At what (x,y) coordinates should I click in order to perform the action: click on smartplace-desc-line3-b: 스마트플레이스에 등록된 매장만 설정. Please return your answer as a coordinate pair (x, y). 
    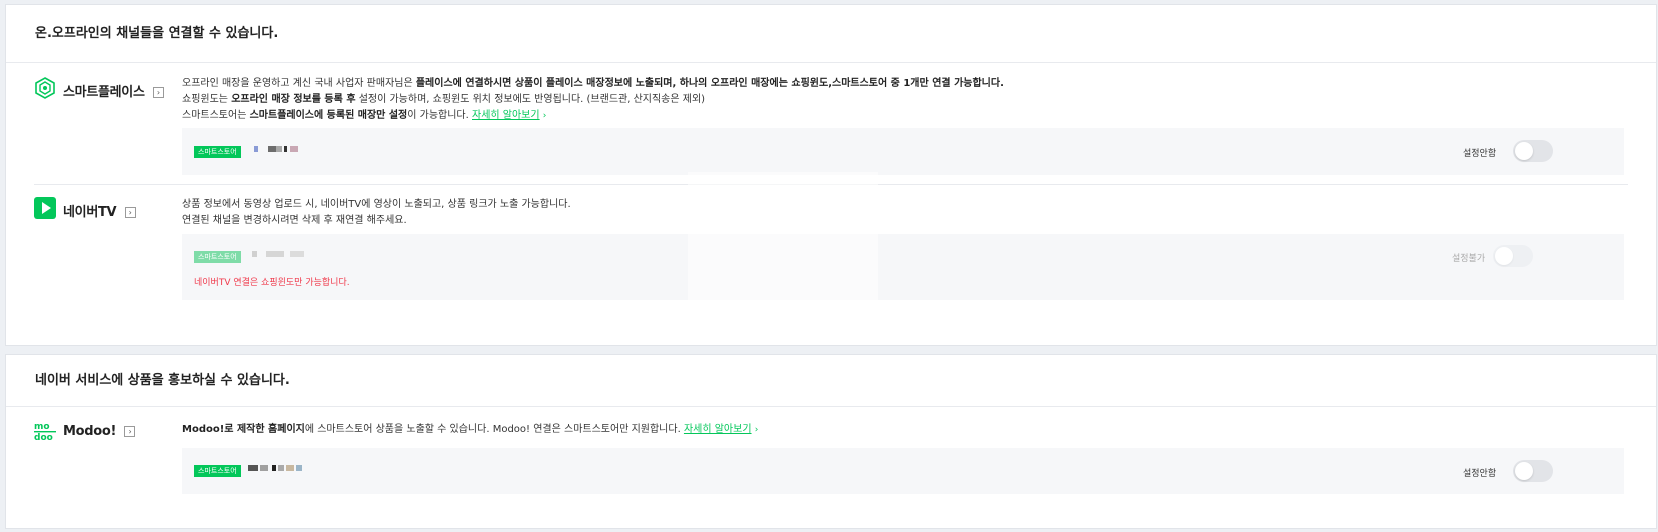
    Looking at the image, I should click on (328, 115).